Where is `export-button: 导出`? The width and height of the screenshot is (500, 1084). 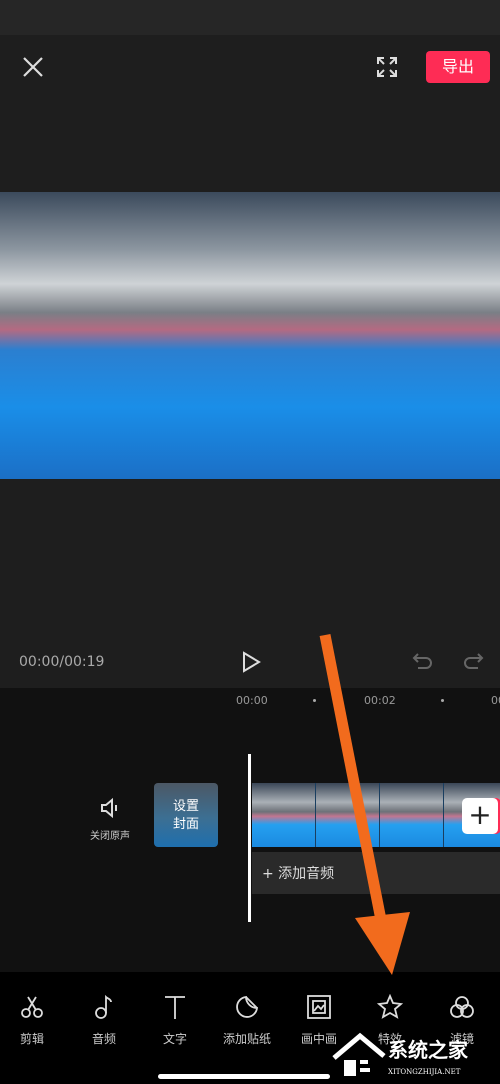
export-button: 导出 is located at coordinates (458, 67).